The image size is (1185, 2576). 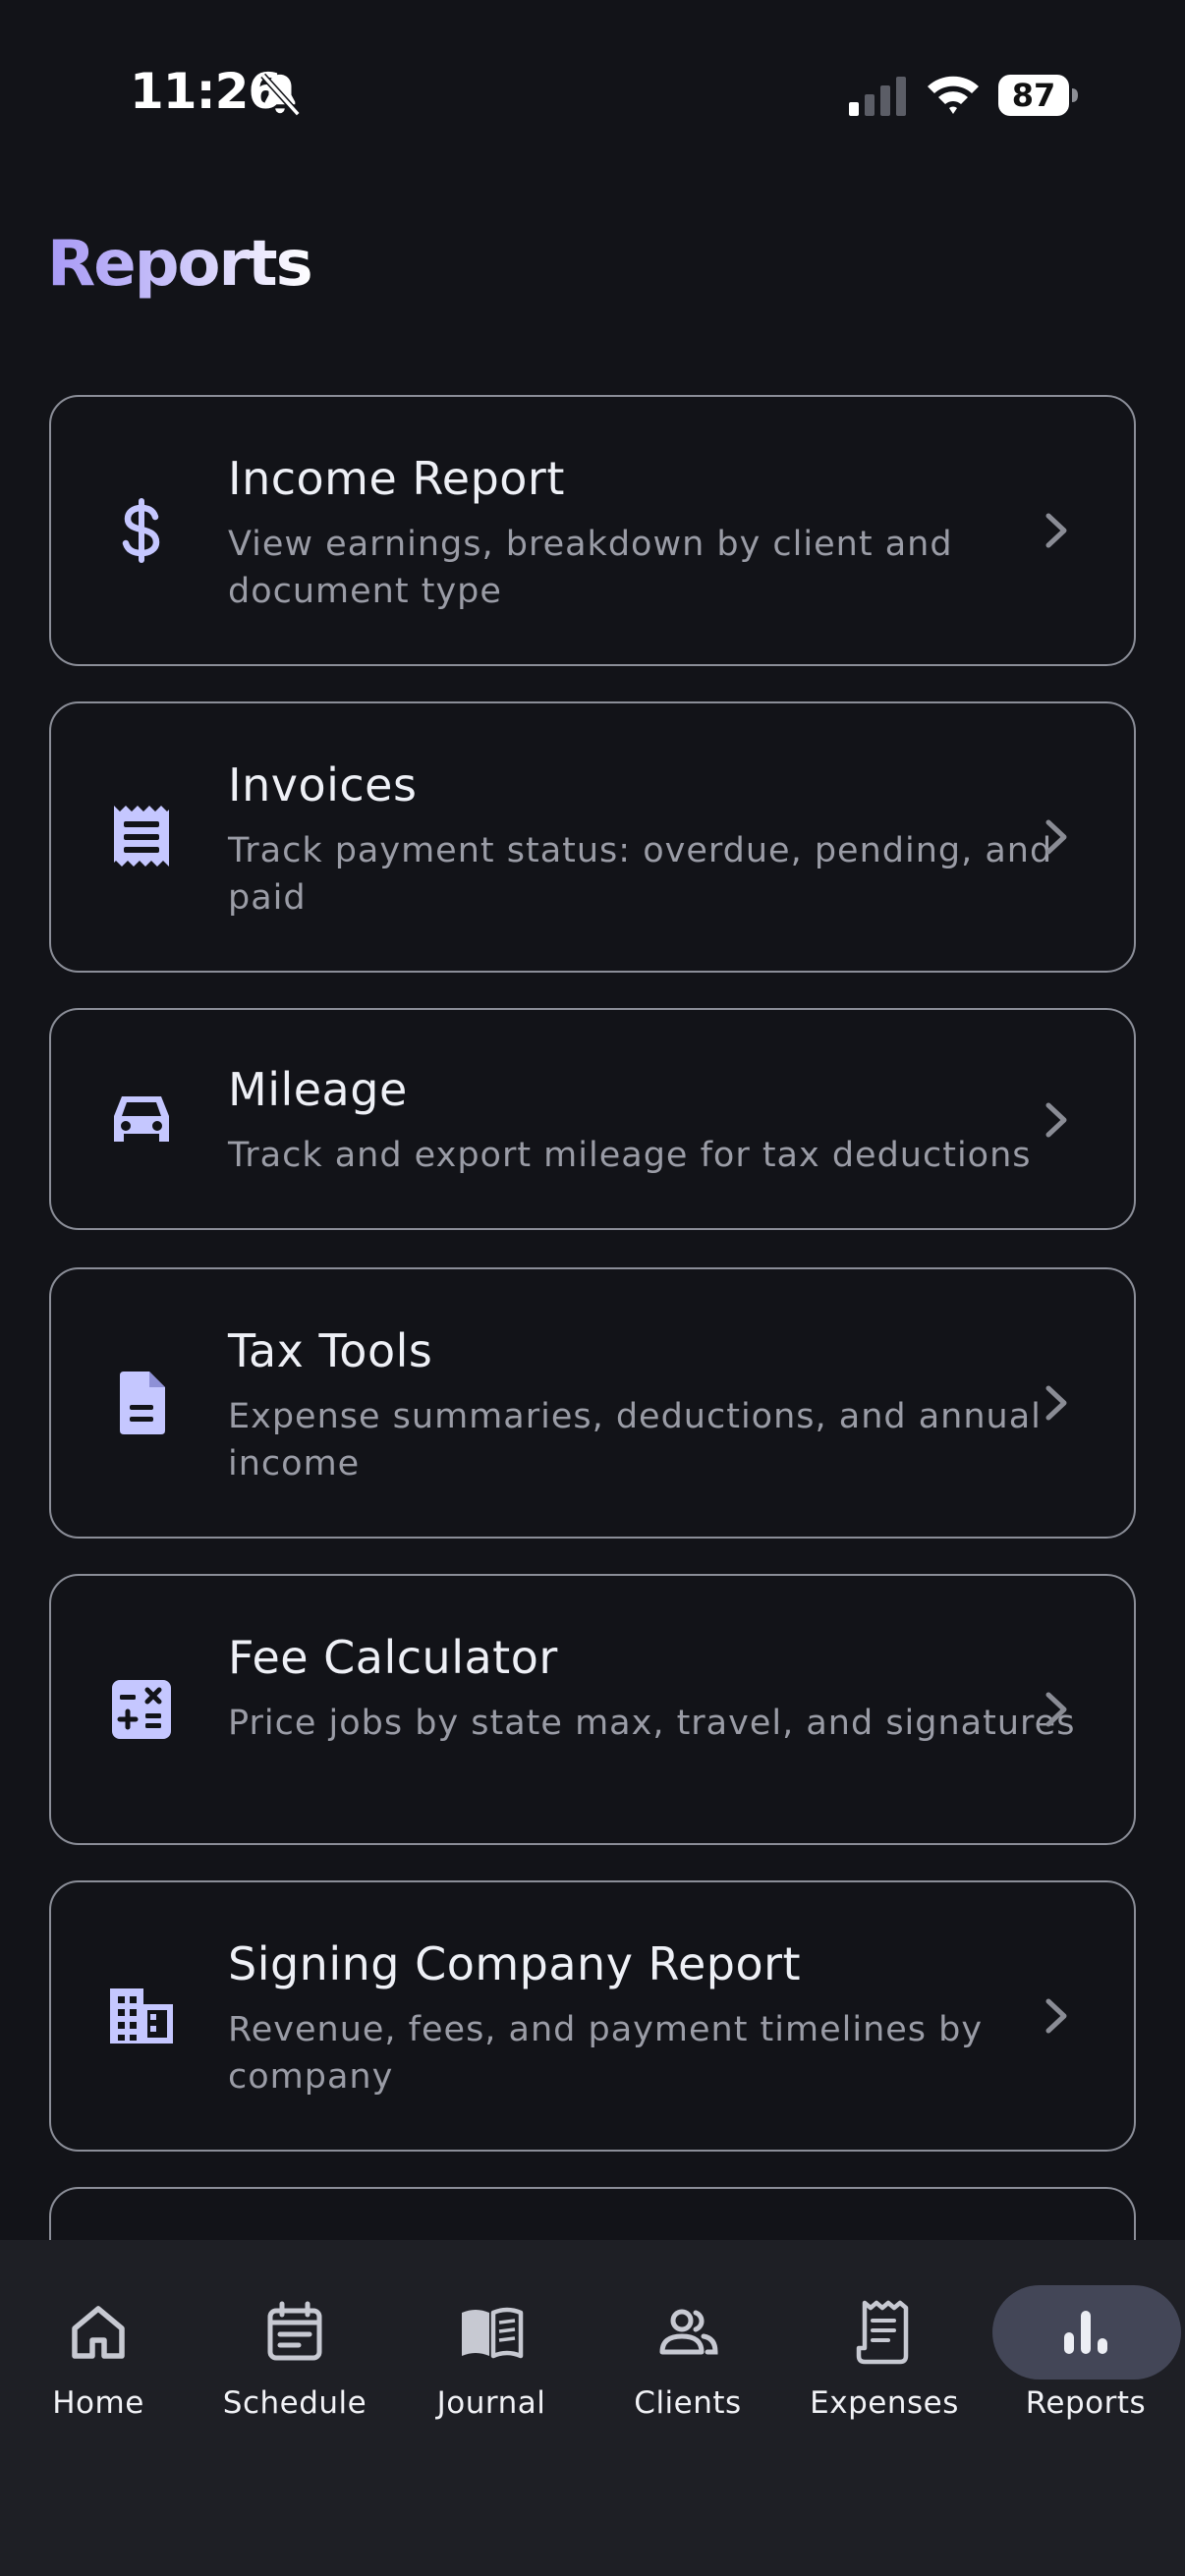 What do you see at coordinates (331, 1350) in the screenshot?
I see `card-title: Tax Tools` at bounding box center [331, 1350].